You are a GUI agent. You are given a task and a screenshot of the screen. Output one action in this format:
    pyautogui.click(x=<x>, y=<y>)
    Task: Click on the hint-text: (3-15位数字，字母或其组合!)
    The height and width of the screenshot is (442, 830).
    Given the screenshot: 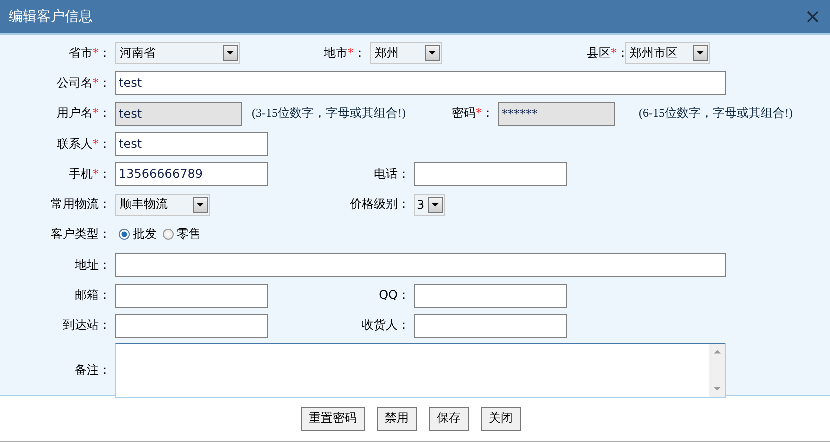 What is the action you would take?
    pyautogui.click(x=329, y=113)
    